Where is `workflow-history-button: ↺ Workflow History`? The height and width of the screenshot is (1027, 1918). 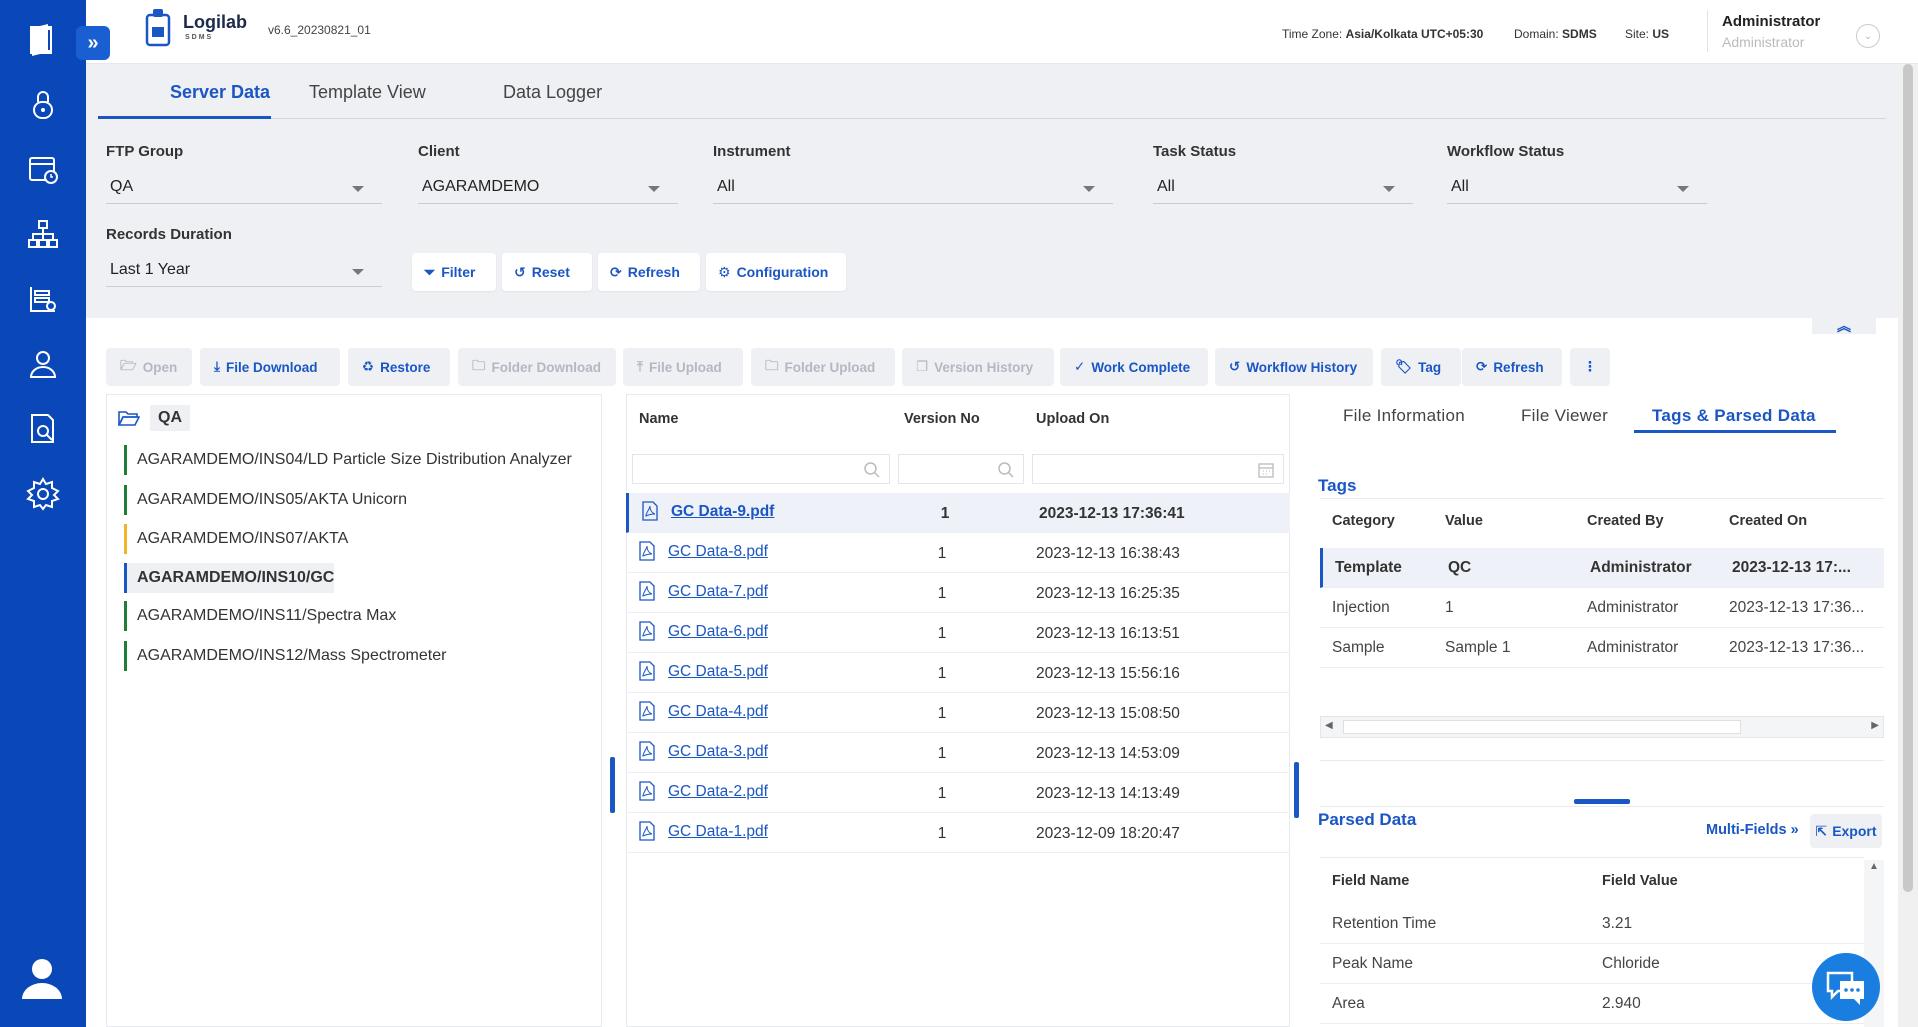
workflow-history-button: ↺ Workflow History is located at coordinates (1294, 367).